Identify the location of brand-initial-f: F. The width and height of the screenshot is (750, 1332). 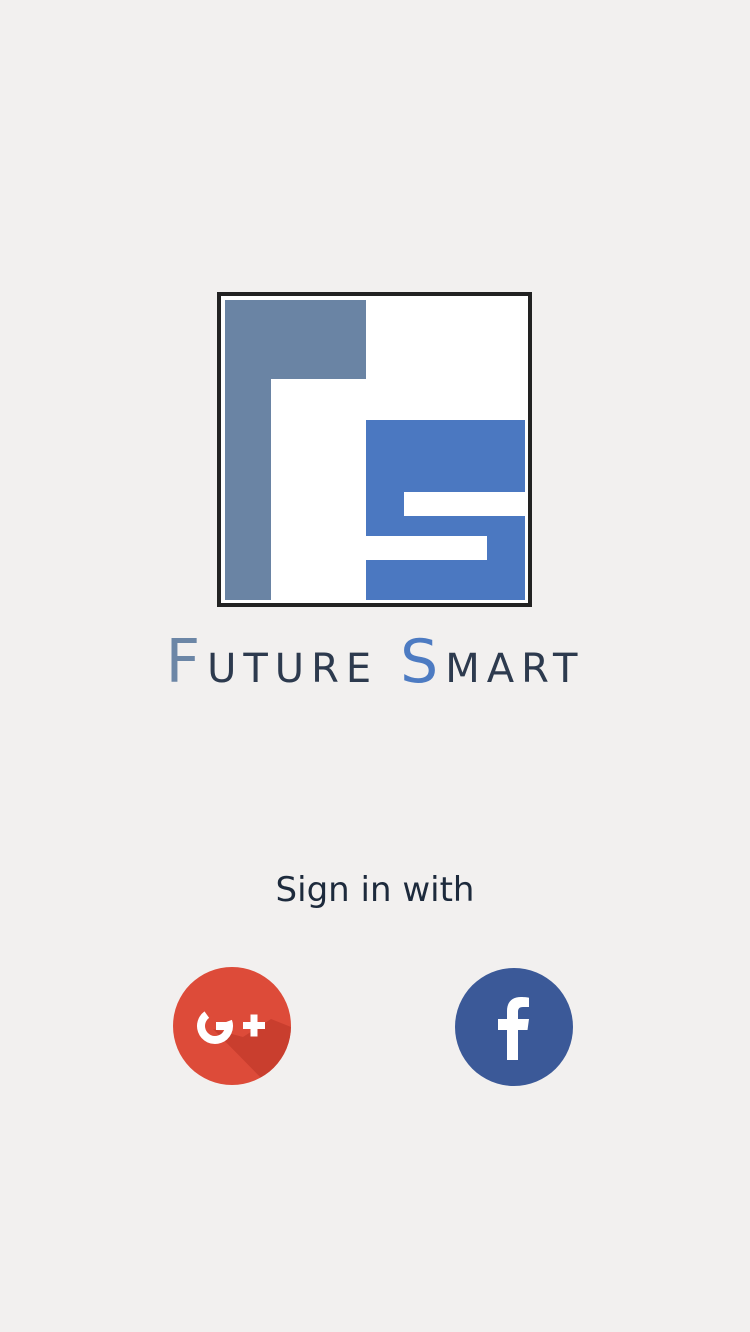
(186, 662).